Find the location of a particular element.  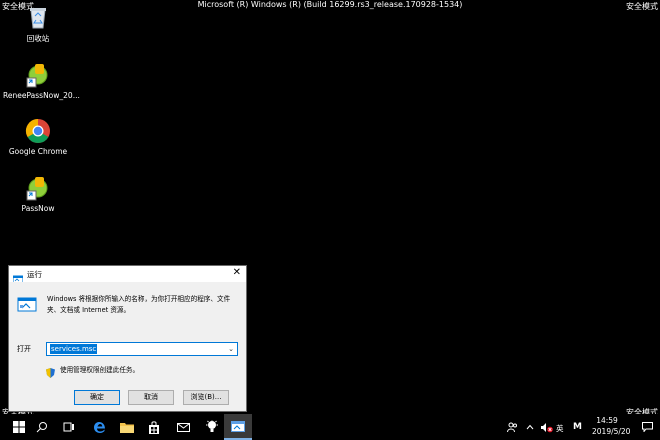

desktop-icon-recycle-bin: 回收站 is located at coordinates (38, 24).